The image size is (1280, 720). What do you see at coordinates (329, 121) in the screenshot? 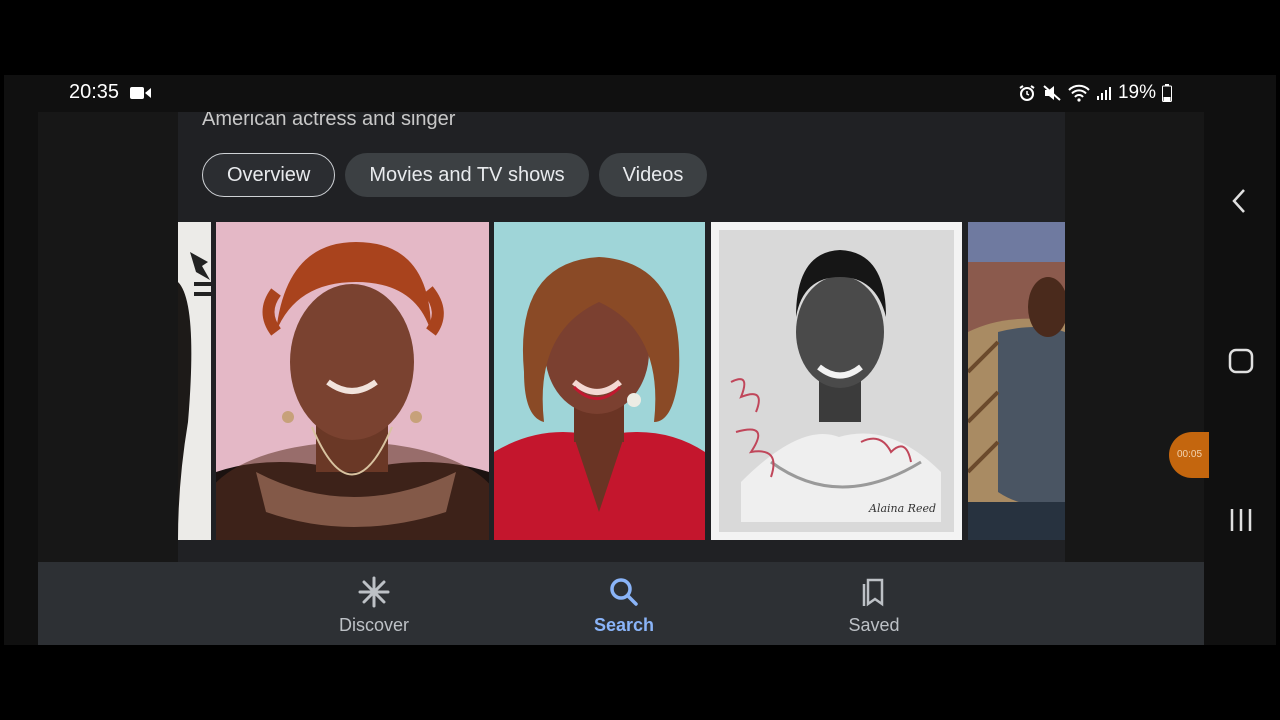
I see `entity-subtitle: American actress and singer` at bounding box center [329, 121].